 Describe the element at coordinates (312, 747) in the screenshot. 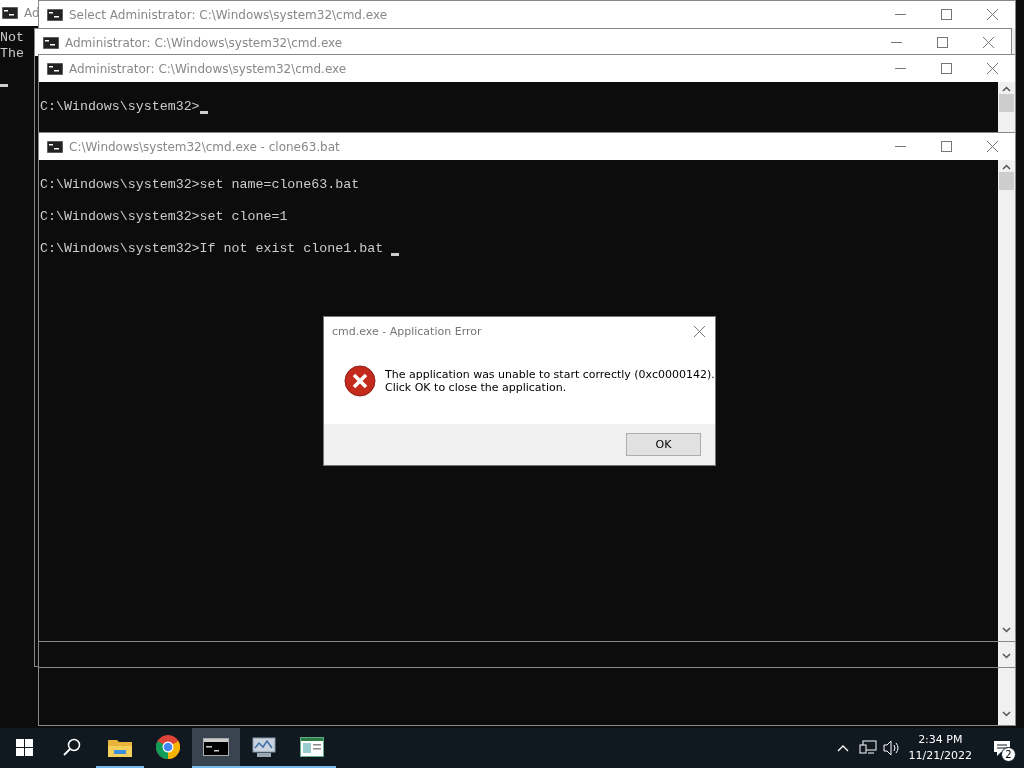

I see `window-panel-icon` at that location.